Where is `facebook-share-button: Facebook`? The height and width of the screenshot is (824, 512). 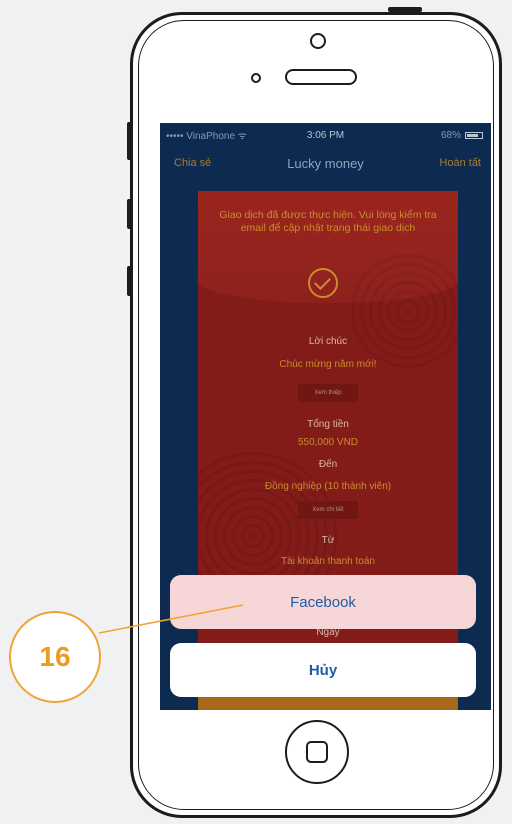
facebook-share-button: Facebook is located at coordinates (323, 602).